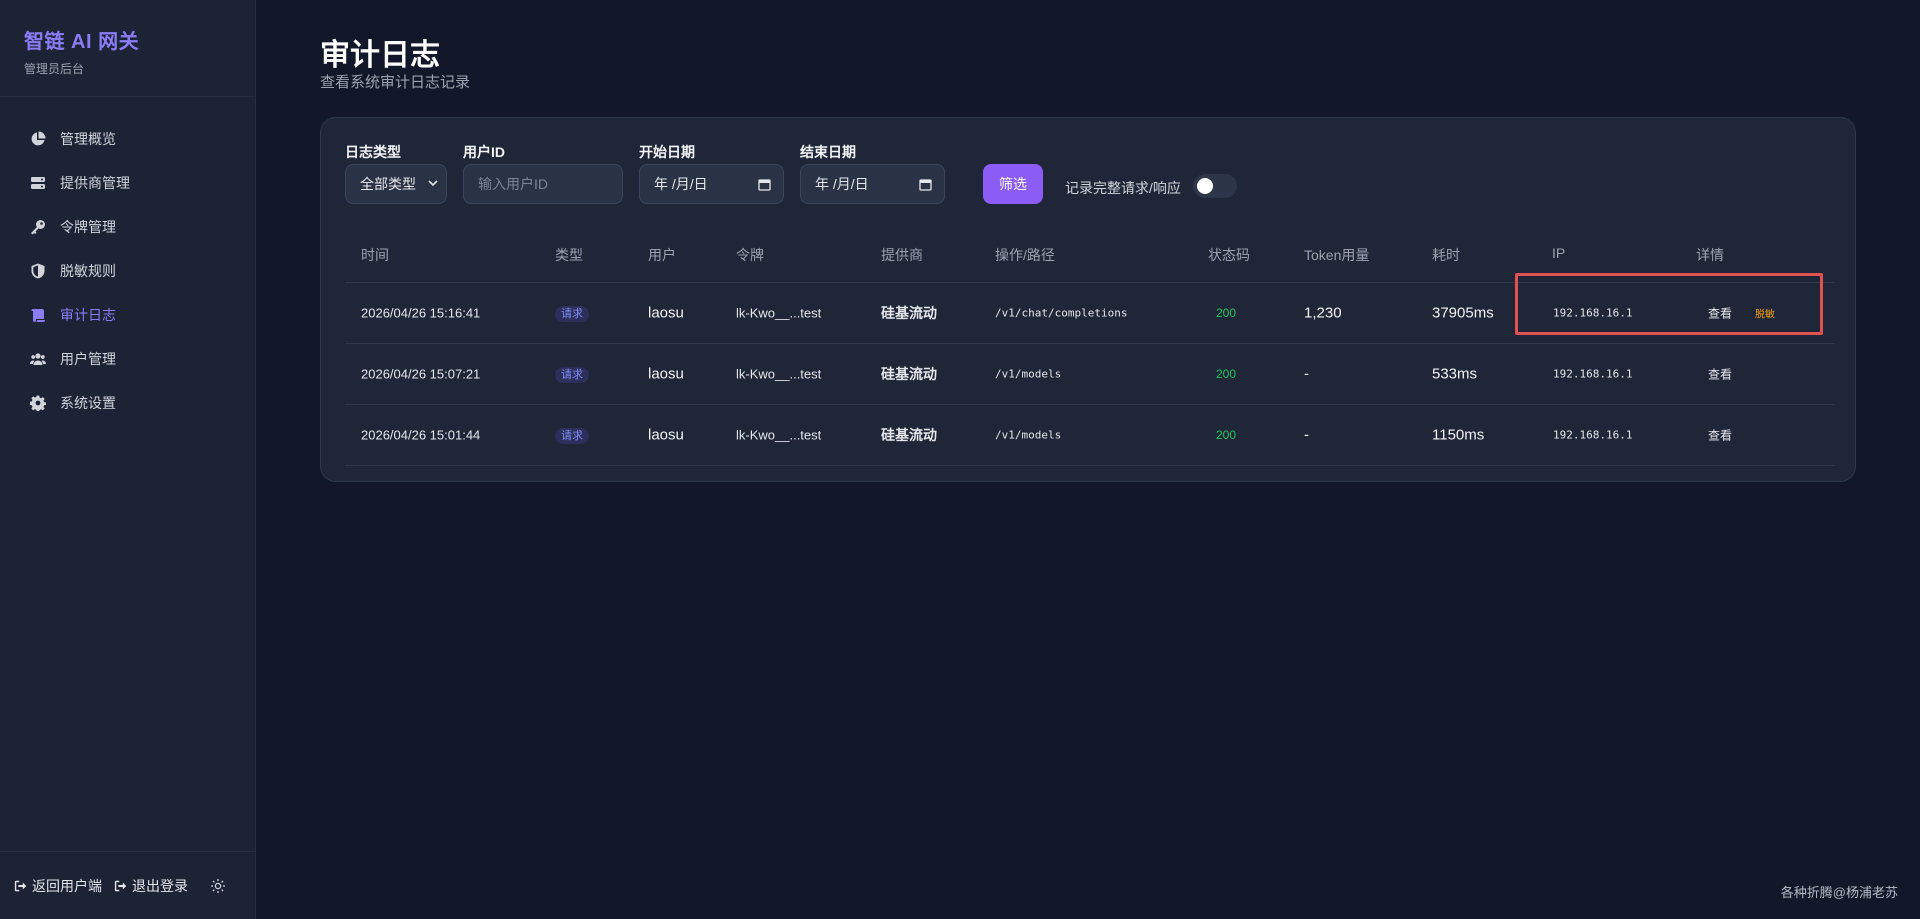 The height and width of the screenshot is (919, 1920). What do you see at coordinates (1013, 184) in the screenshot?
I see `filter-button: 筛选` at bounding box center [1013, 184].